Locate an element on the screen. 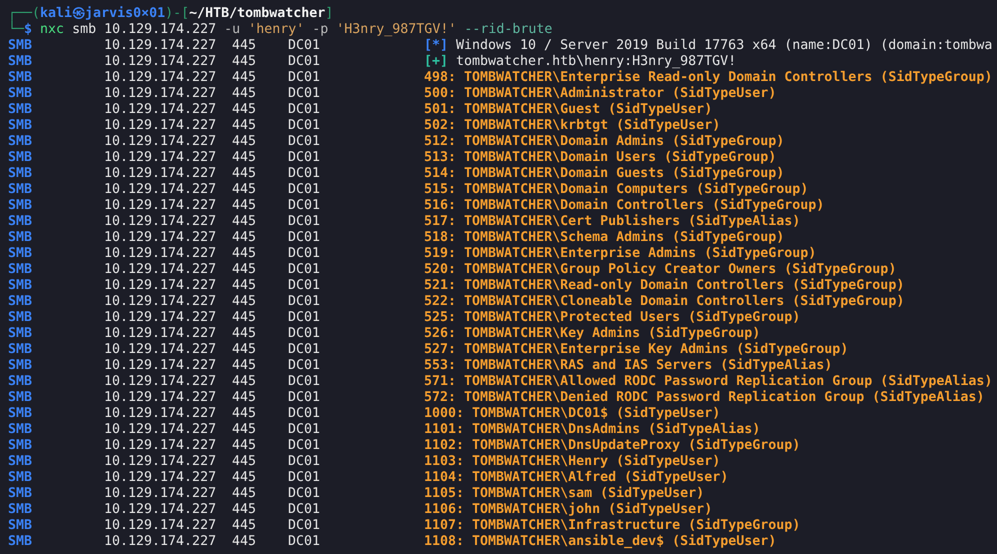 This screenshot has height=554, width=997. rid-result: 500: TOMBWATCHER\Administrator (SidTypeUser) is located at coordinates (600, 94).